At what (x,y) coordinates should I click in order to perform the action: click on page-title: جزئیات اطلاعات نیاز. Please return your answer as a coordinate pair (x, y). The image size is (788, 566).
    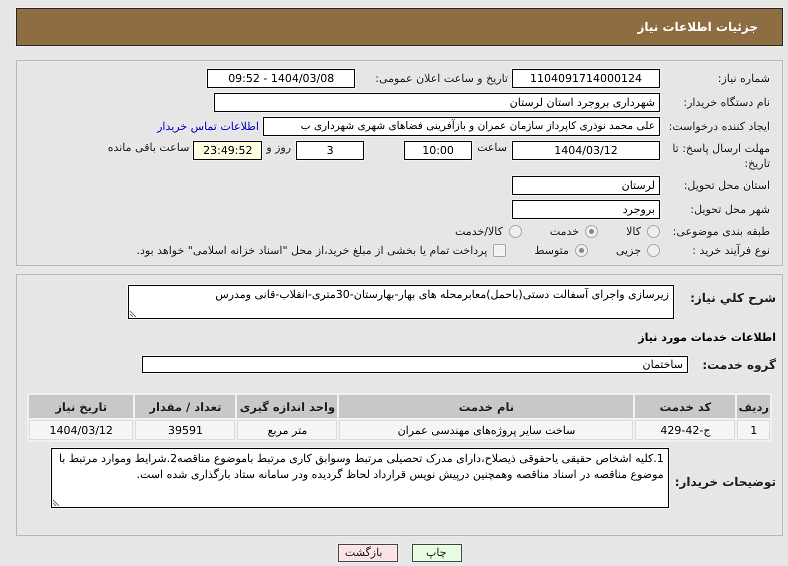
    Looking at the image, I should click on (697, 27).